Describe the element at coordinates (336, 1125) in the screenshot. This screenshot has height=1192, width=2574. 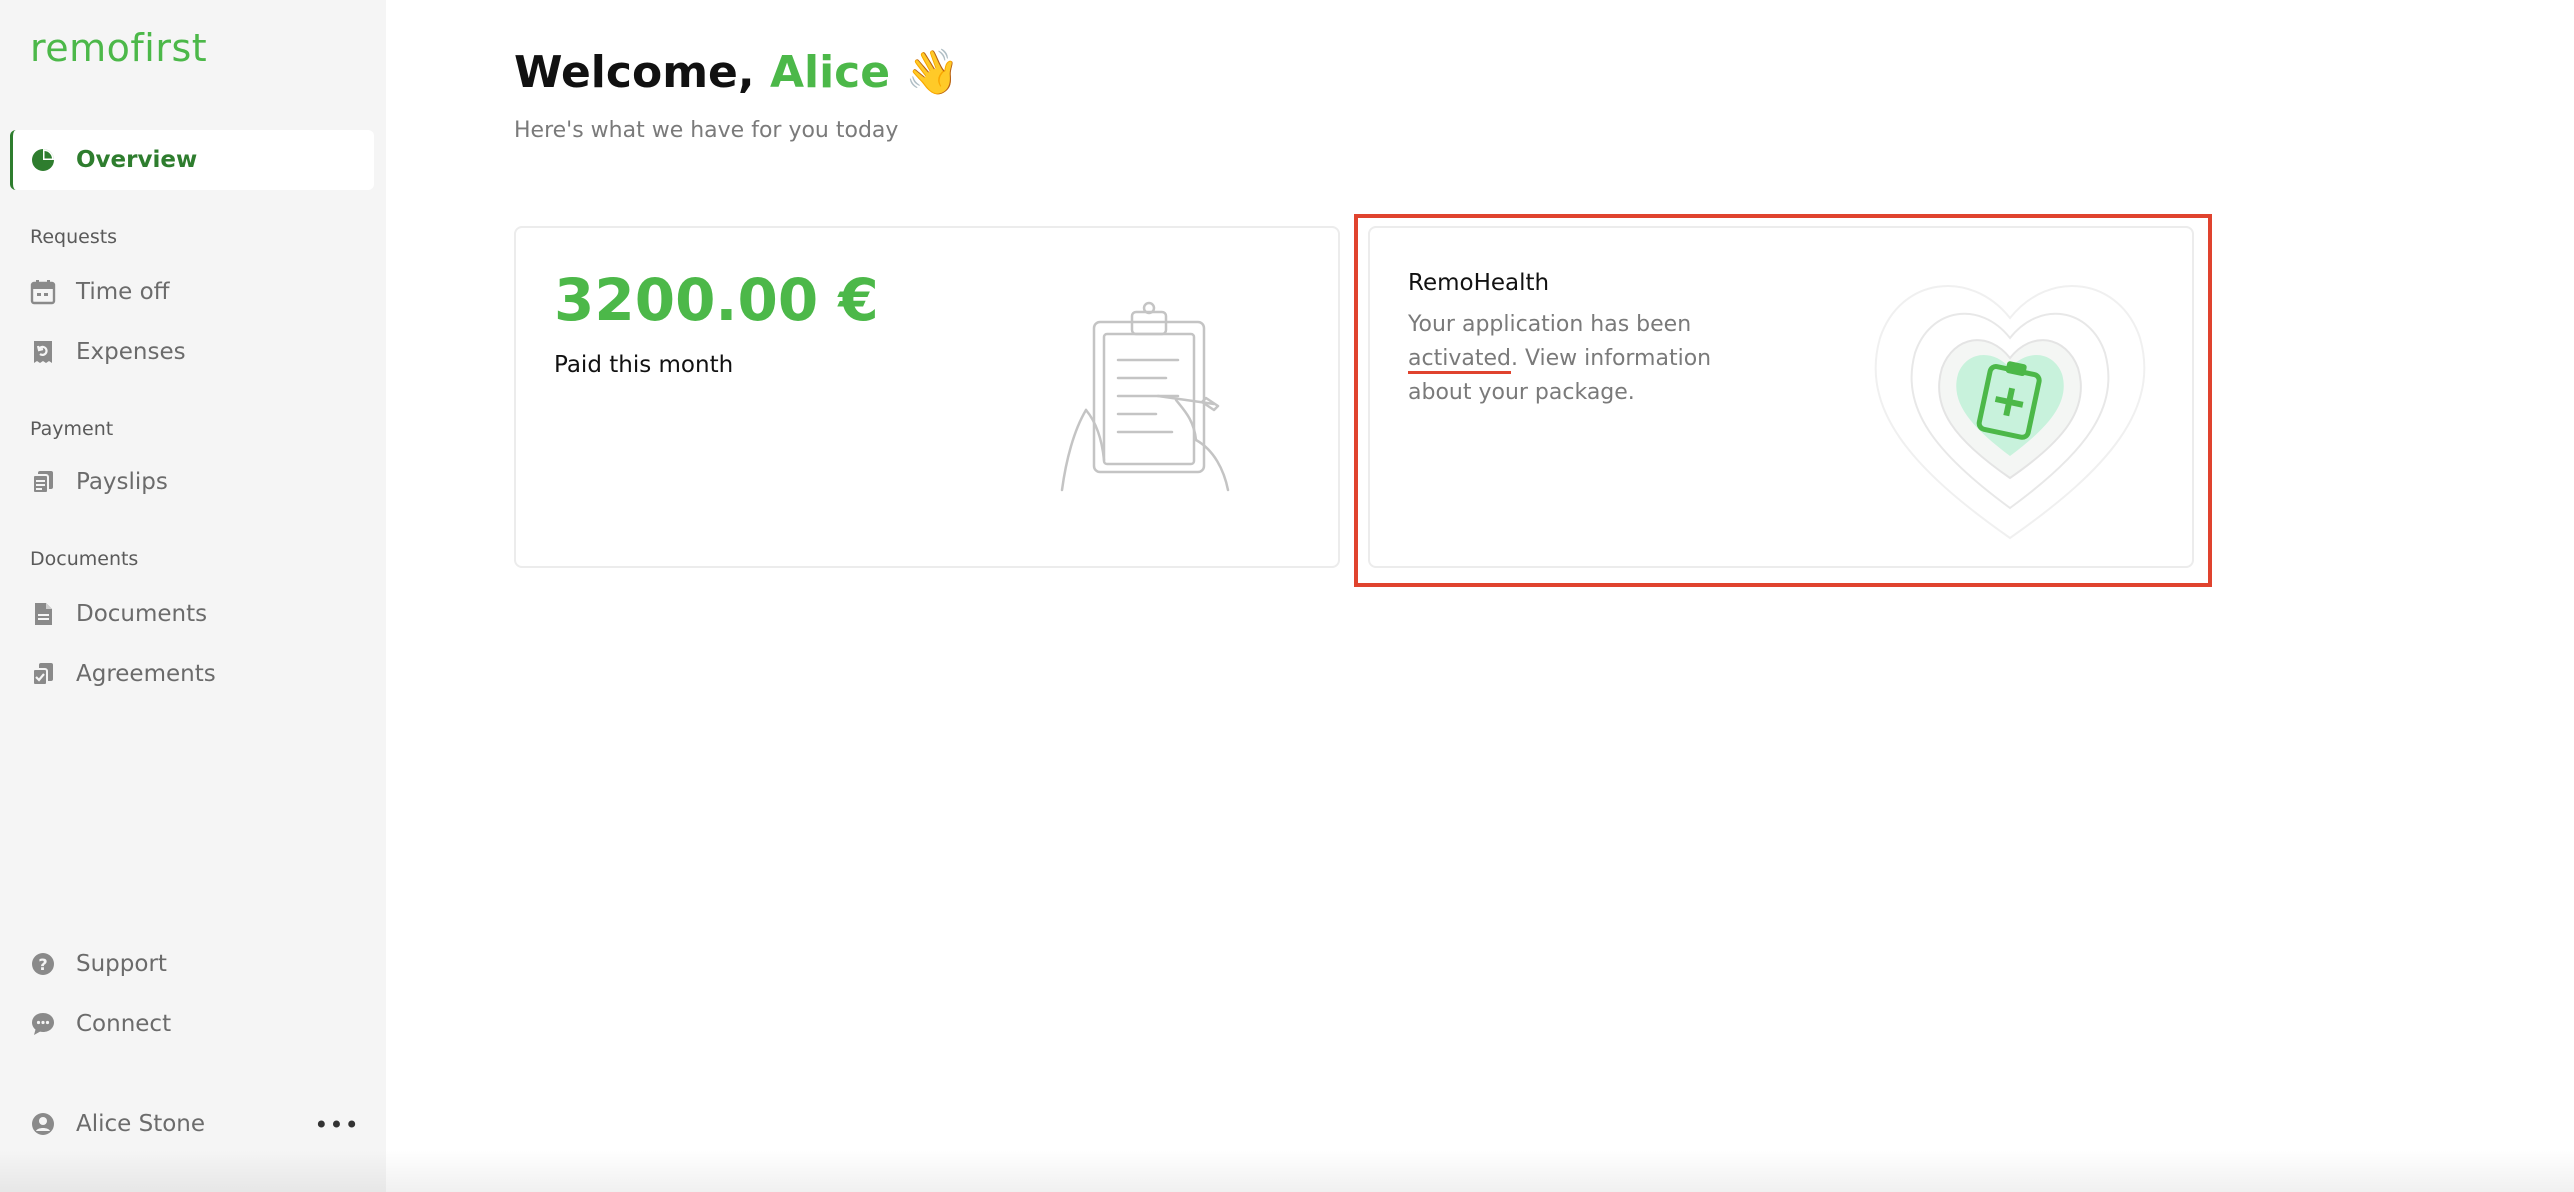
I see `more-options-button: •••` at that location.